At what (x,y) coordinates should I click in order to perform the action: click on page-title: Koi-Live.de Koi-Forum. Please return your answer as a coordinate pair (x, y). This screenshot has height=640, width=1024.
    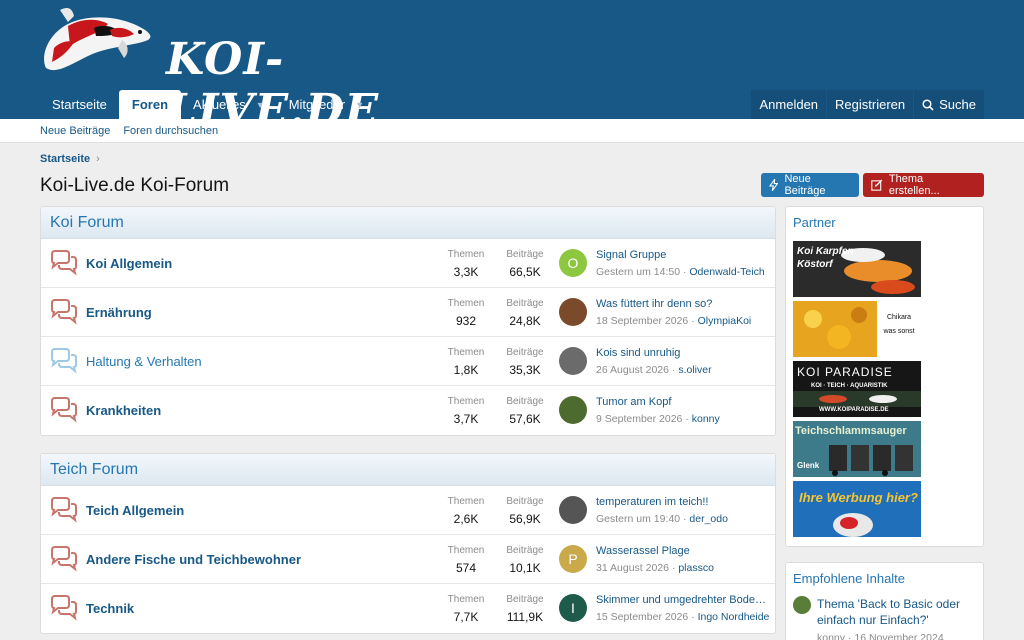
    Looking at the image, I should click on (135, 185).